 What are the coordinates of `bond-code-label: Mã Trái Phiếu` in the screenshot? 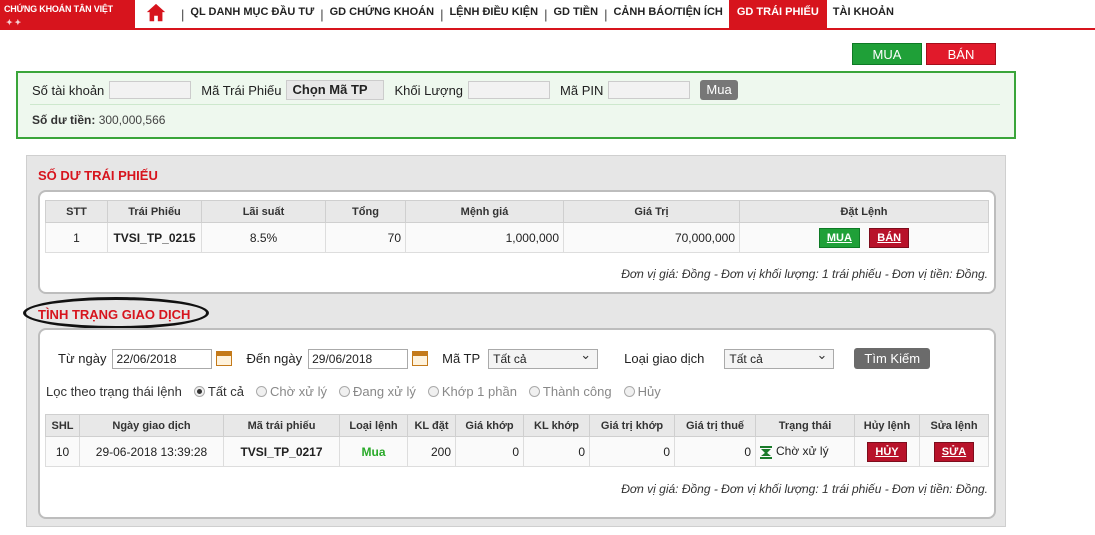 It's located at (241, 90).